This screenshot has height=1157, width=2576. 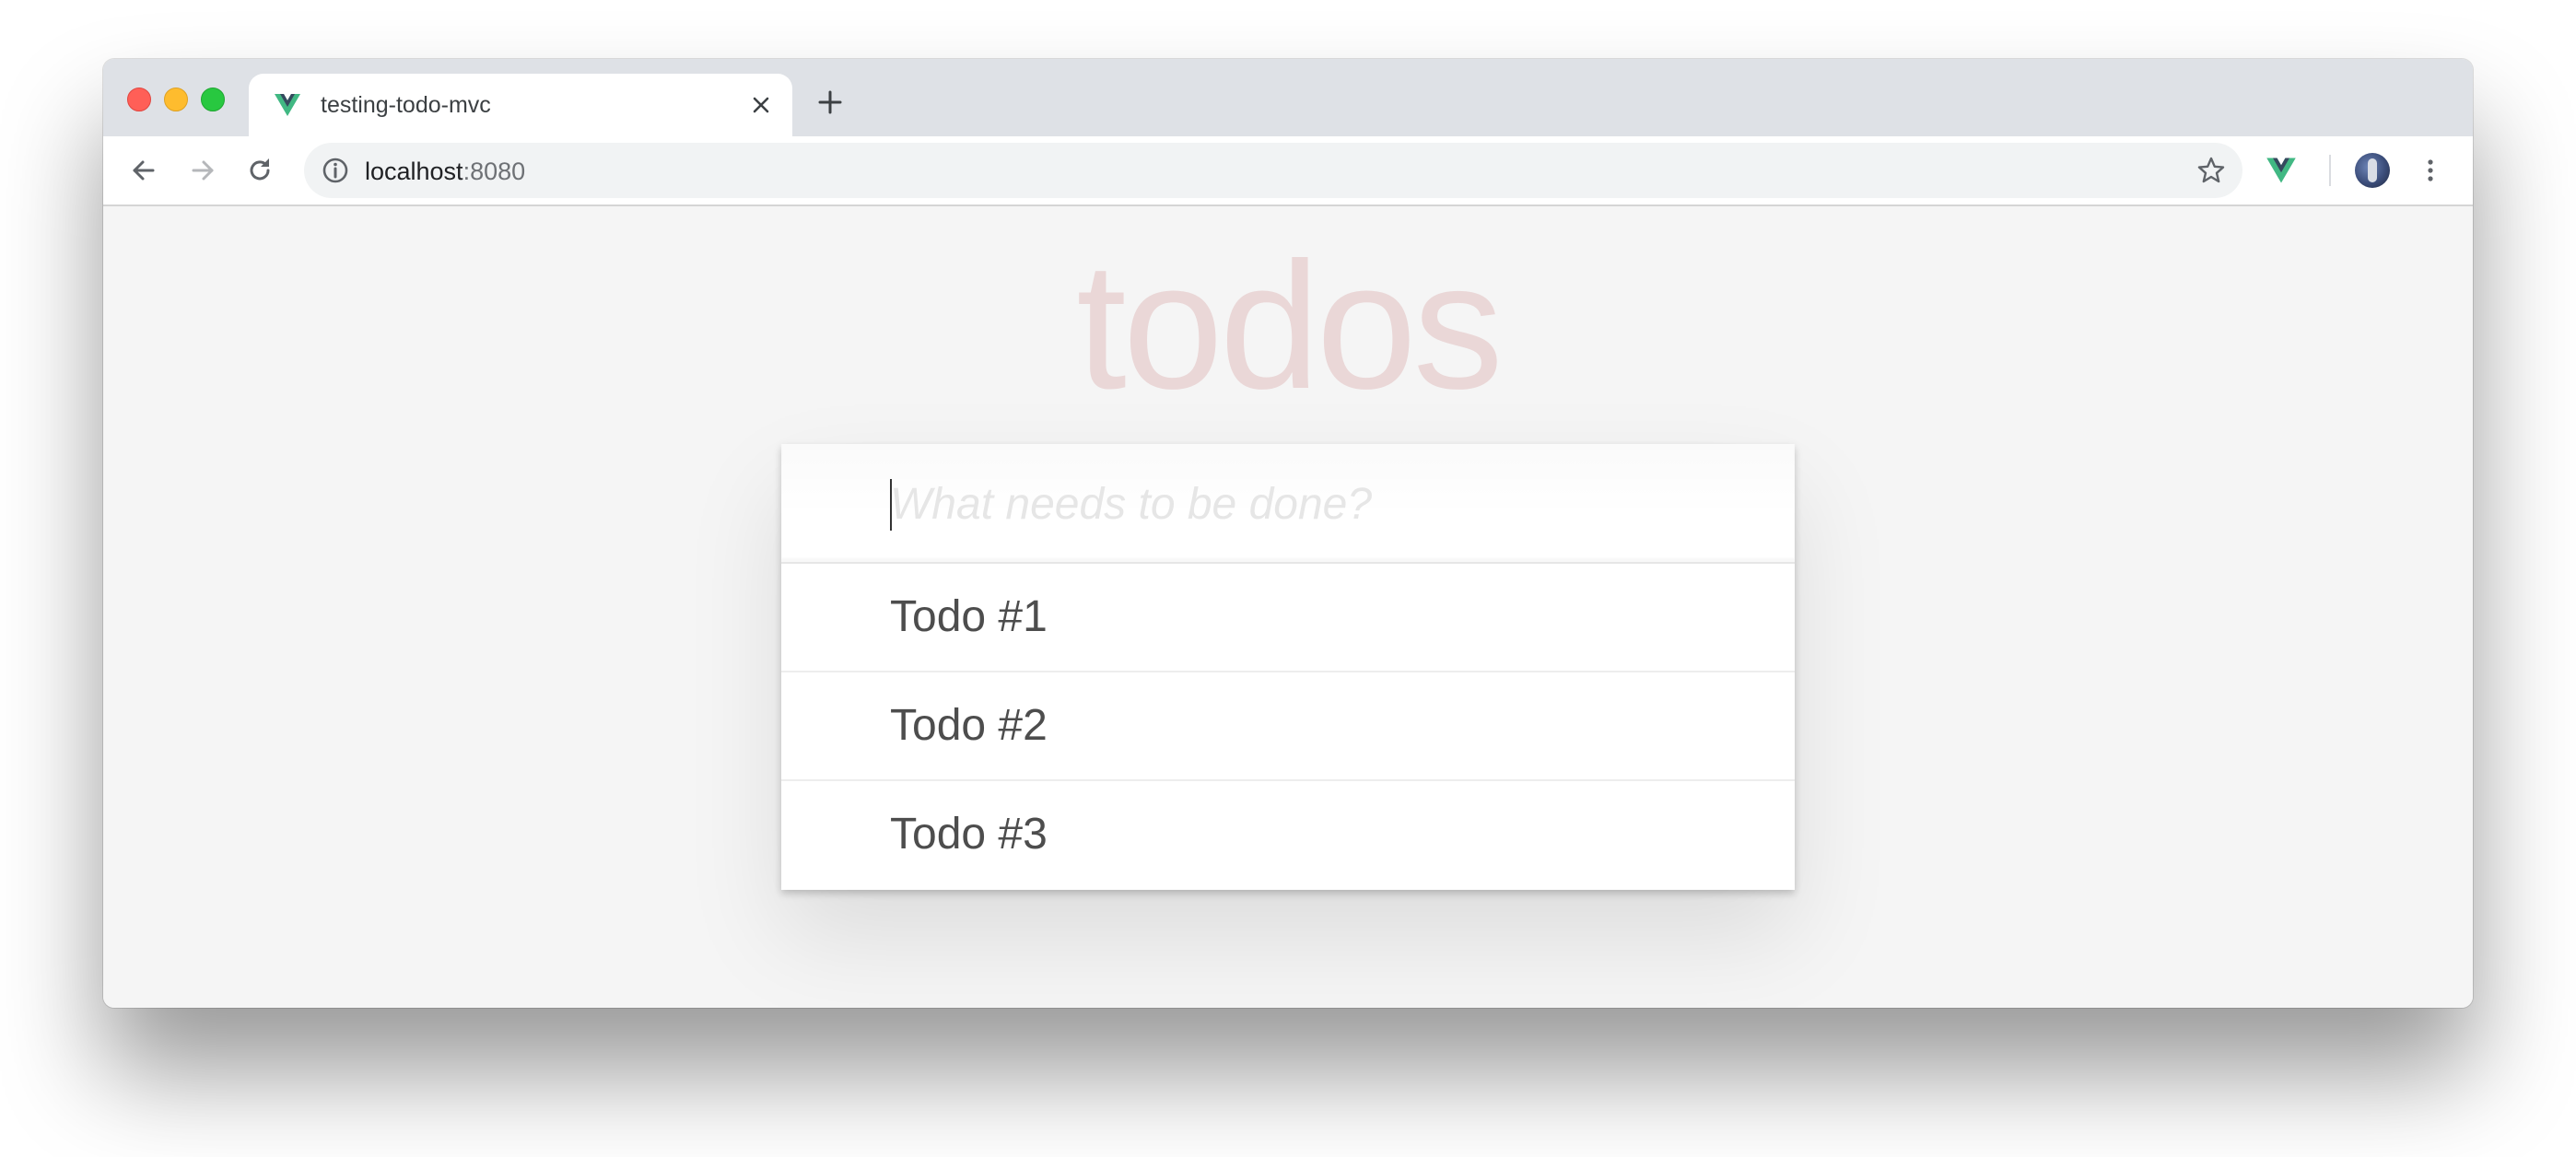 I want to click on address-bar: localhost:8080, so click(x=1273, y=170).